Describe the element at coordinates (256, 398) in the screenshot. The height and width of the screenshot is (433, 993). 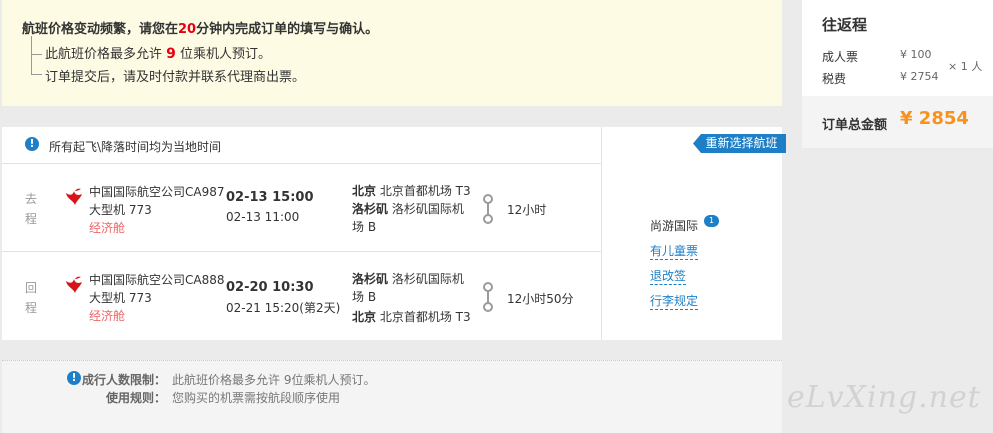
I see `usage-rule-value: 您购买的机票需按航段顺序使用` at that location.